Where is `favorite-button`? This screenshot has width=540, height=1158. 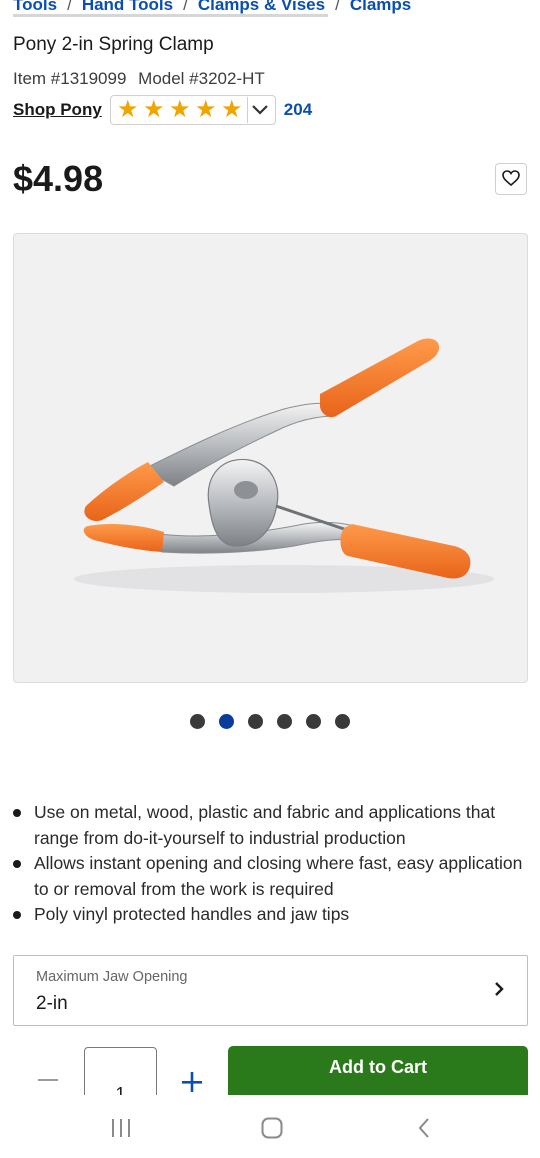 favorite-button is located at coordinates (511, 179).